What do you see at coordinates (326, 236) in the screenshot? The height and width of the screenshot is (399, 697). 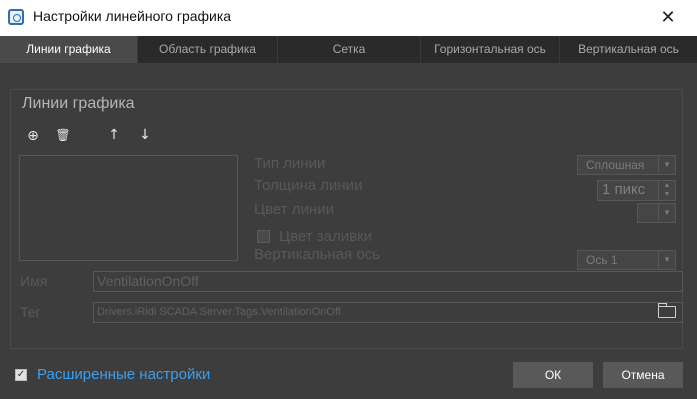 I see `fill-color-label: Цвет заливки` at bounding box center [326, 236].